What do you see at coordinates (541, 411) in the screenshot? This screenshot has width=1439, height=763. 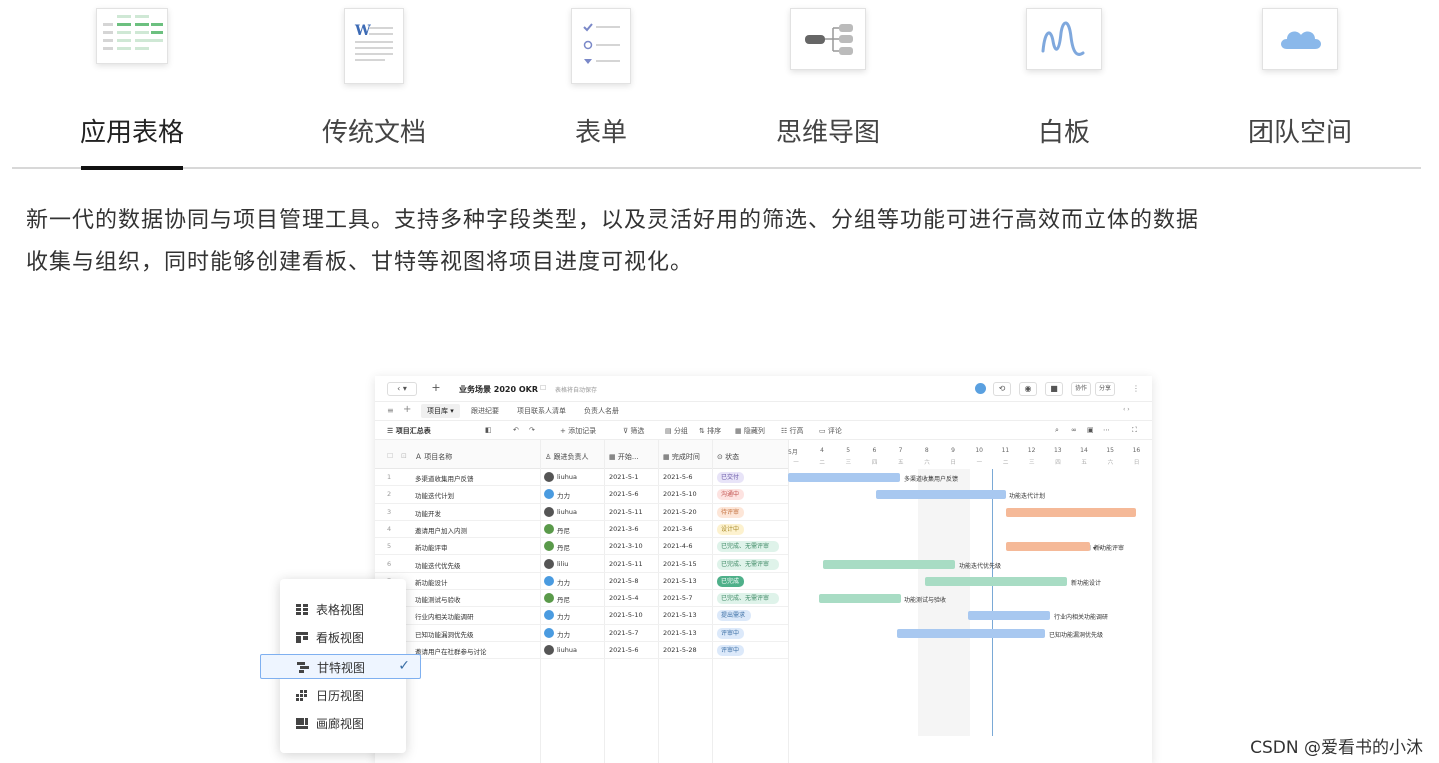 I see `tab-view-2: 项目联系人清单` at bounding box center [541, 411].